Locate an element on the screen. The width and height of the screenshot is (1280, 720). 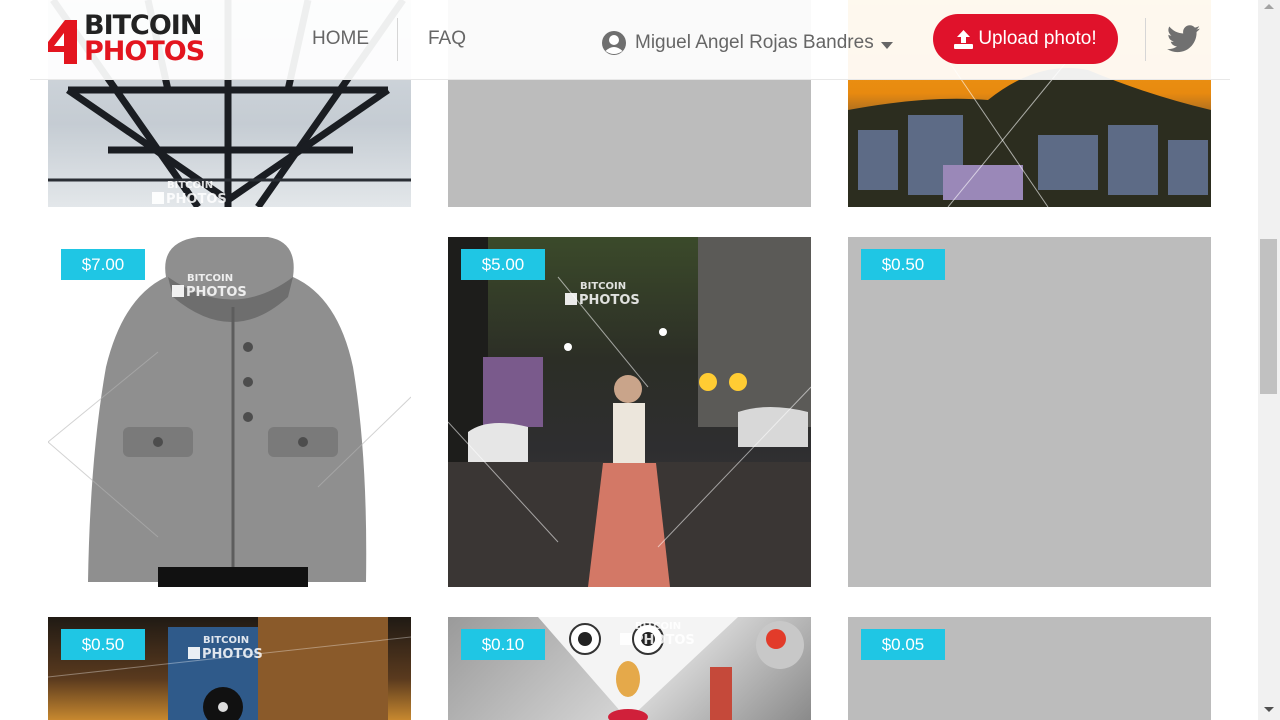
photo-card: $0.05 is located at coordinates (1029, 668).